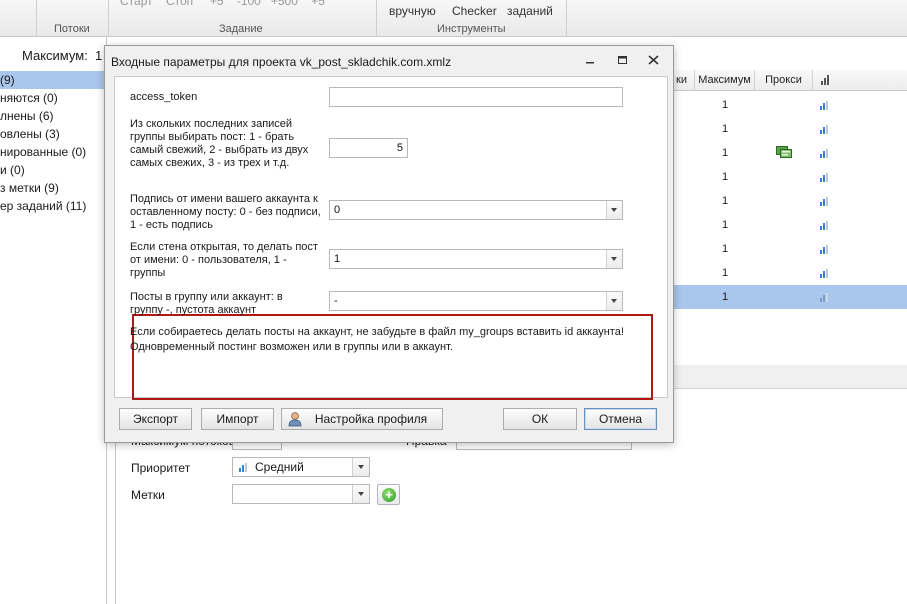 This screenshot has width=907, height=604. Describe the element at coordinates (590, 61) in the screenshot. I see `minimize-icon` at that location.